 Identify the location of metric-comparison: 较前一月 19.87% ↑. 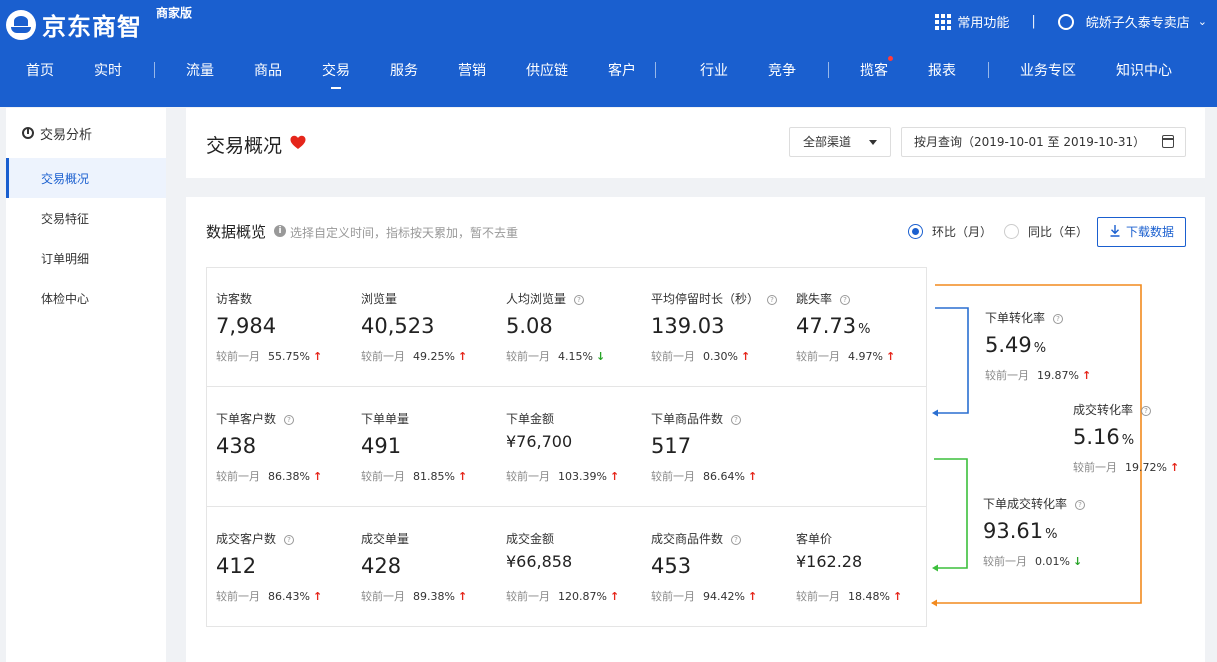
(1038, 375).